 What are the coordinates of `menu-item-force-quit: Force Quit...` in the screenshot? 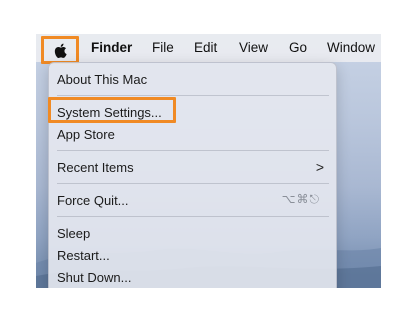 It's located at (93, 200).